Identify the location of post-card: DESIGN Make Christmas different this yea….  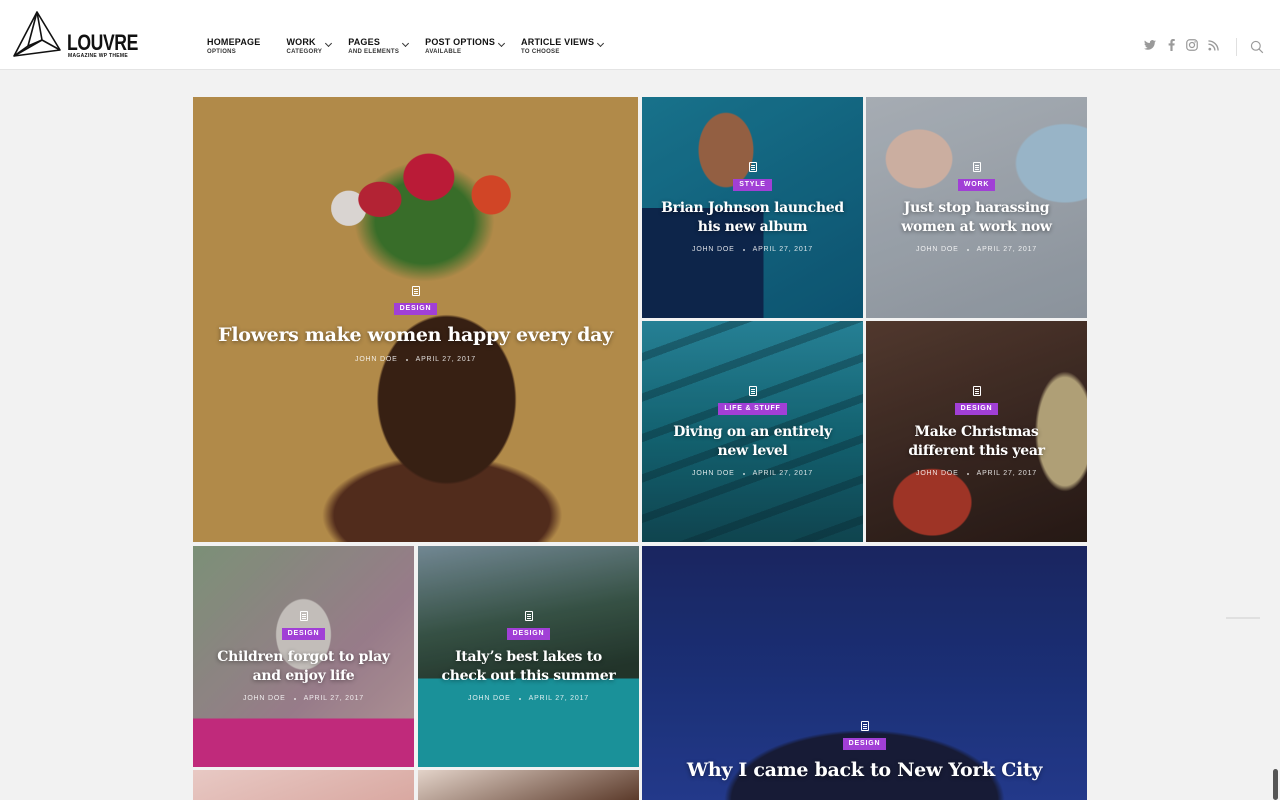
(976, 431).